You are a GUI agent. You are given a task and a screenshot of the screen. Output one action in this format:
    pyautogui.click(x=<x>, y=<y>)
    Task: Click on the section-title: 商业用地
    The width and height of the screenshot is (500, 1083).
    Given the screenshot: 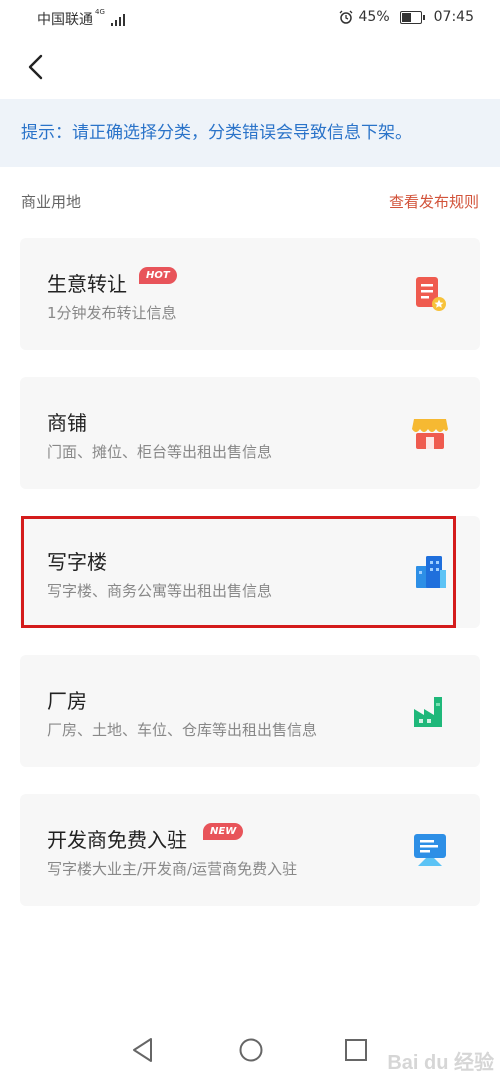 What is the action you would take?
    pyautogui.click(x=51, y=202)
    